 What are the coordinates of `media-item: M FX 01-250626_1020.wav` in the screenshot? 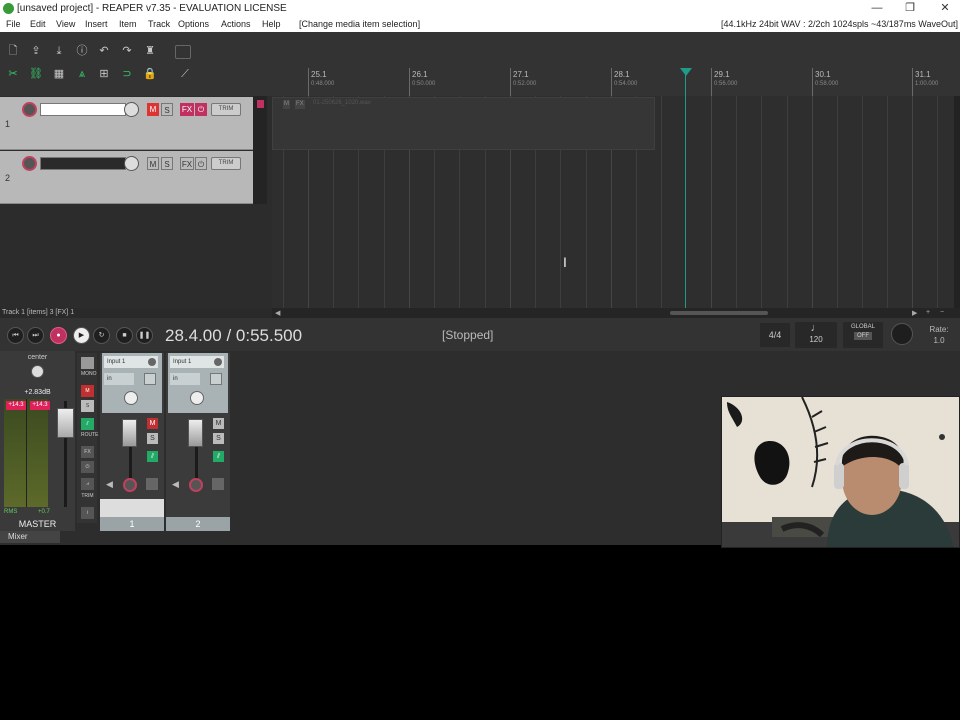 It's located at (463, 123).